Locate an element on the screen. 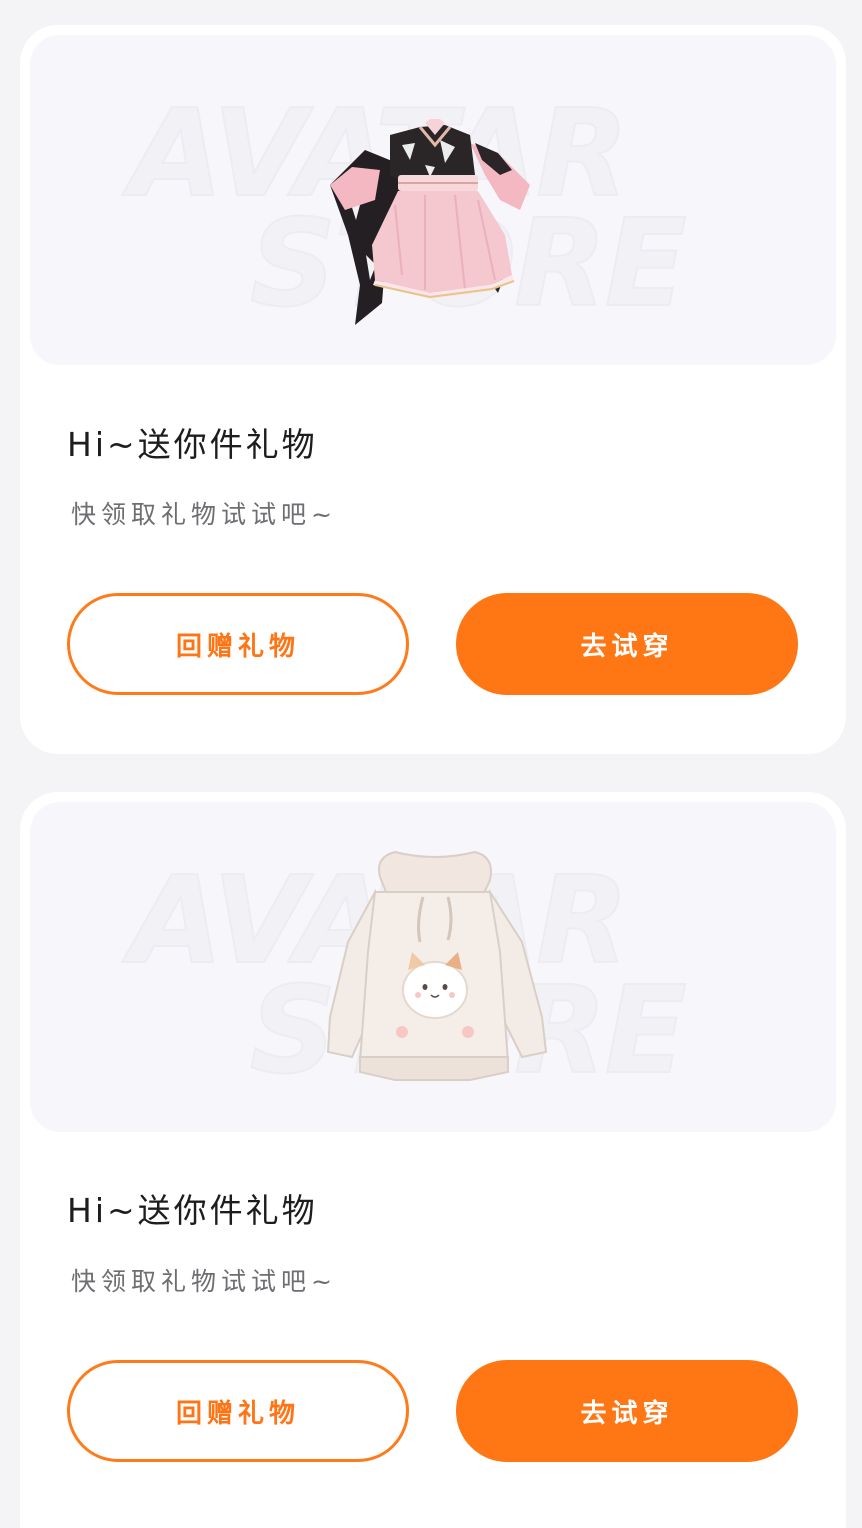 Image resolution: width=862 pixels, height=1528 pixels. cat-hoodie-icon is located at coordinates (437, 965).